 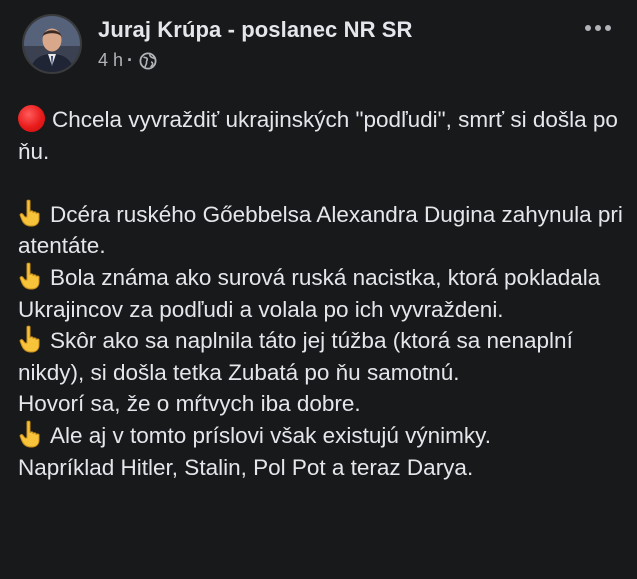 I want to click on author-name: Juraj Krúpa - poslanec NR SR, so click(x=255, y=30).